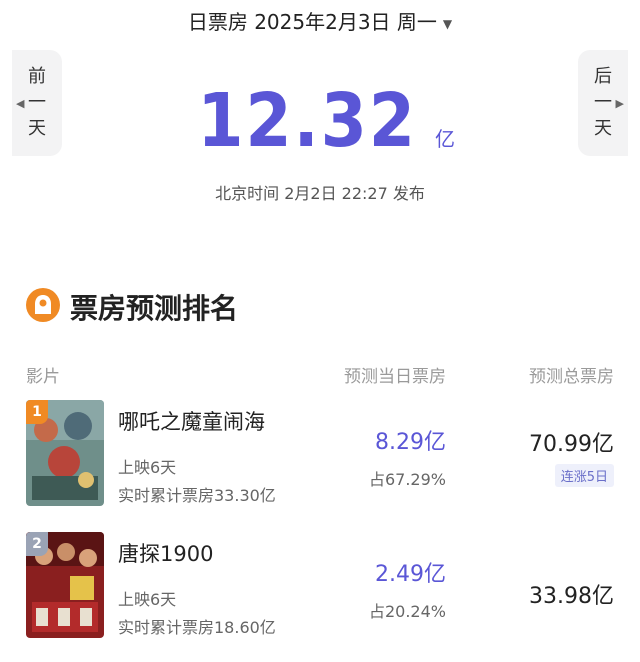 This screenshot has width=640, height=662. What do you see at coordinates (571, 444) in the screenshot?
I see `film-total-forecast: 70.99亿` at bounding box center [571, 444].